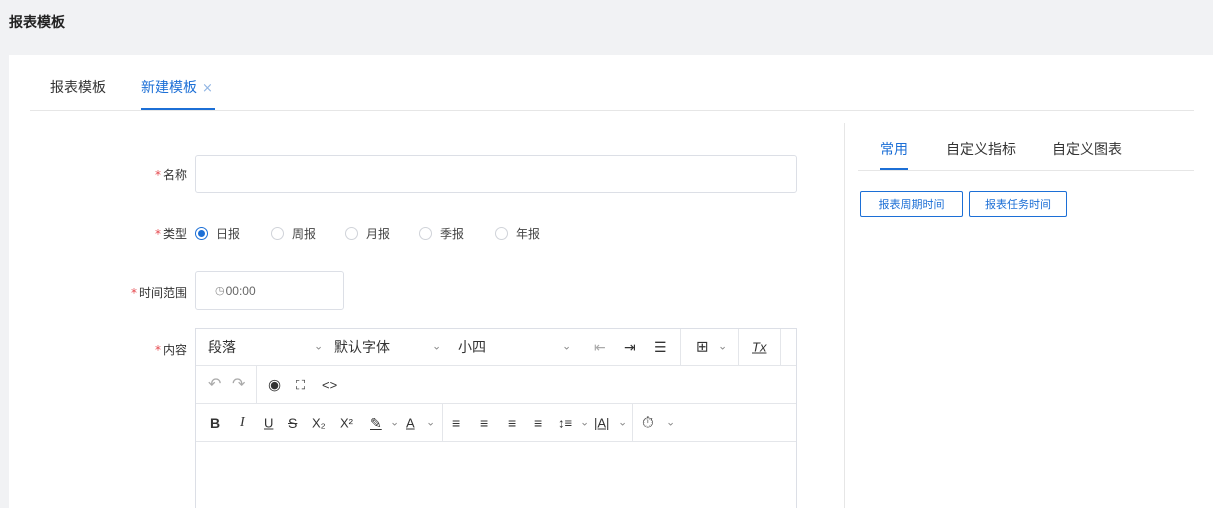  Describe the element at coordinates (601, 422) in the screenshot. I see `letter-spacing-icon: |A|` at that location.